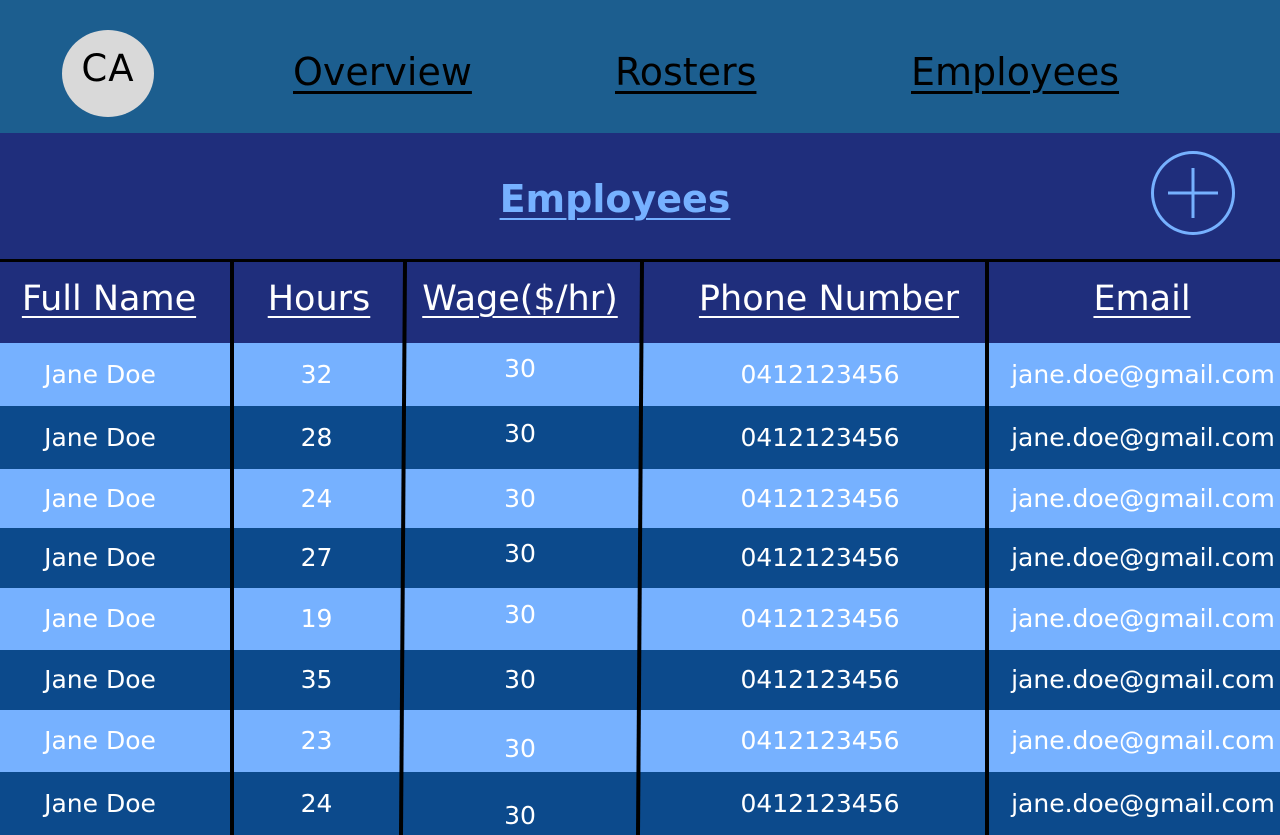 This screenshot has height=835, width=1280. What do you see at coordinates (1015, 72) in the screenshot?
I see `nav-link-employees: Employees` at bounding box center [1015, 72].